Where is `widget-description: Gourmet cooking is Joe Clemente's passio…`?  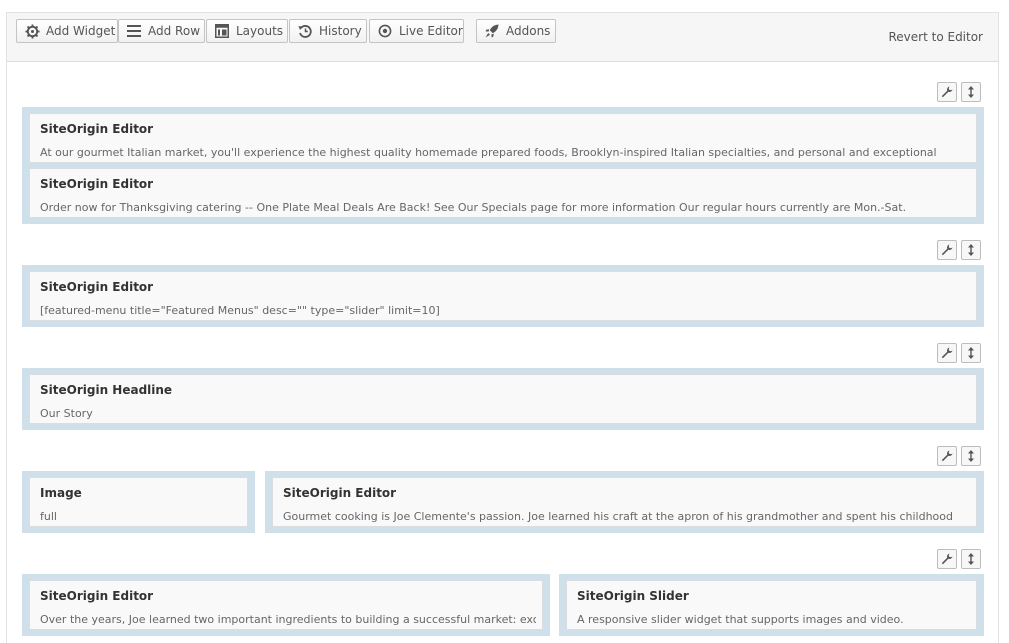 widget-description: Gourmet cooking is Joe Clemente's passio… is located at coordinates (618, 516).